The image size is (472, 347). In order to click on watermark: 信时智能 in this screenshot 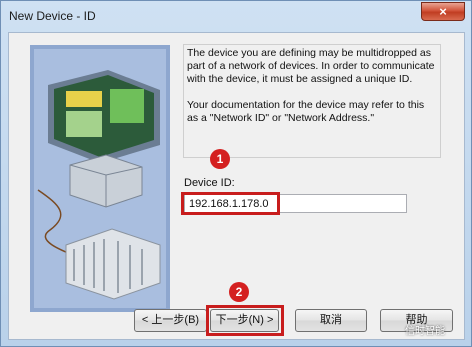, I will do `click(425, 331)`.